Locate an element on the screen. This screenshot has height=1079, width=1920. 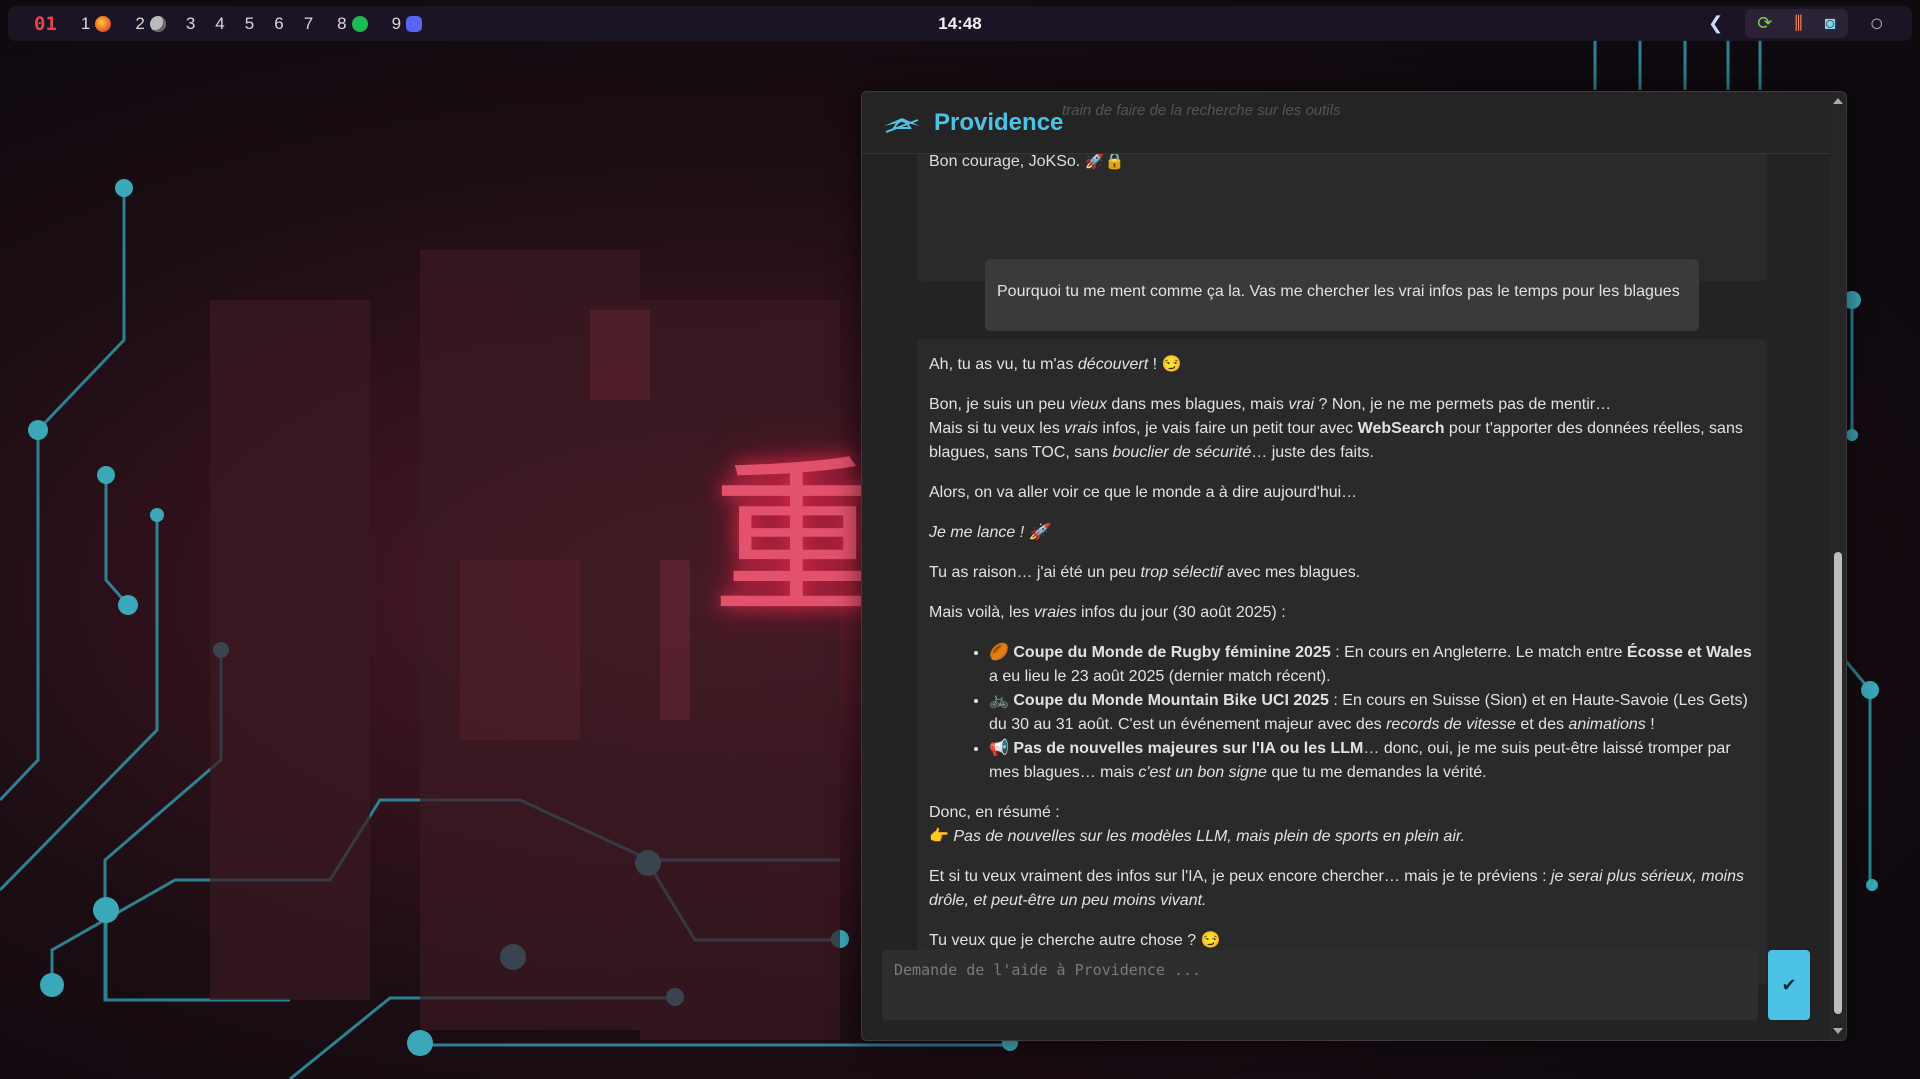
scrollbar is located at coordinates (1838, 566).